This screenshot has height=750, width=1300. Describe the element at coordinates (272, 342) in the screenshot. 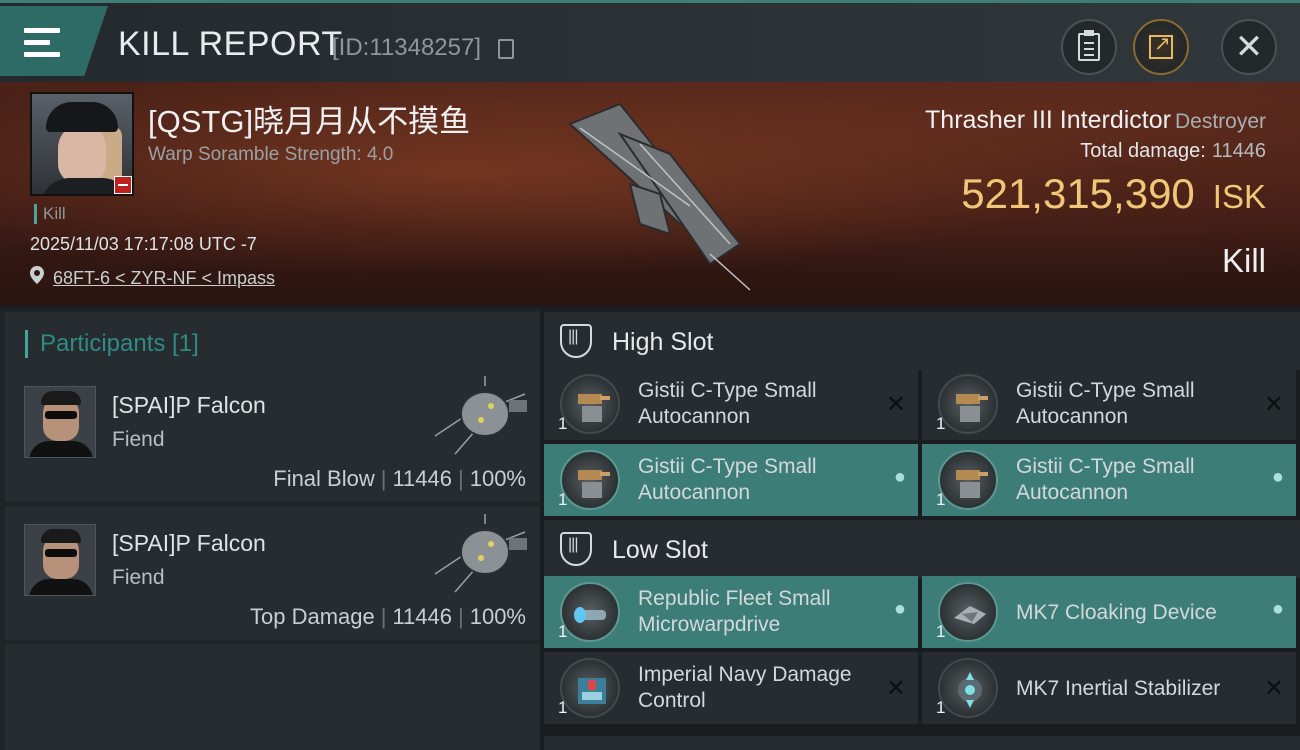

I see `participants-header: Participants [1]` at that location.